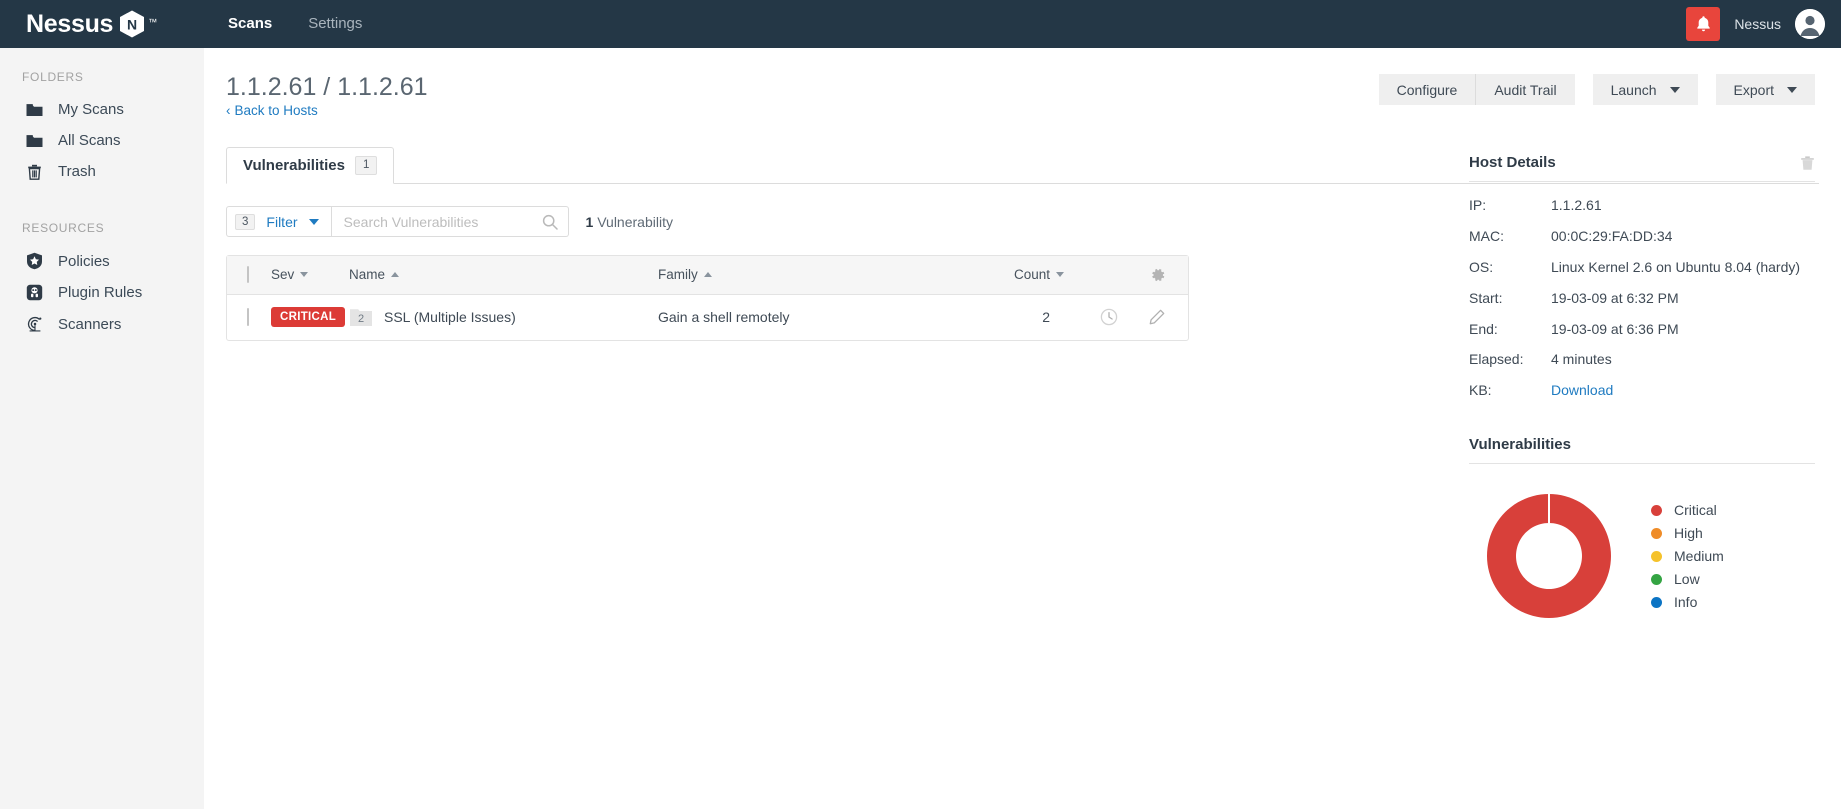  What do you see at coordinates (1755, 24) in the screenshot?
I see `header-right-cluster: Nessus` at bounding box center [1755, 24].